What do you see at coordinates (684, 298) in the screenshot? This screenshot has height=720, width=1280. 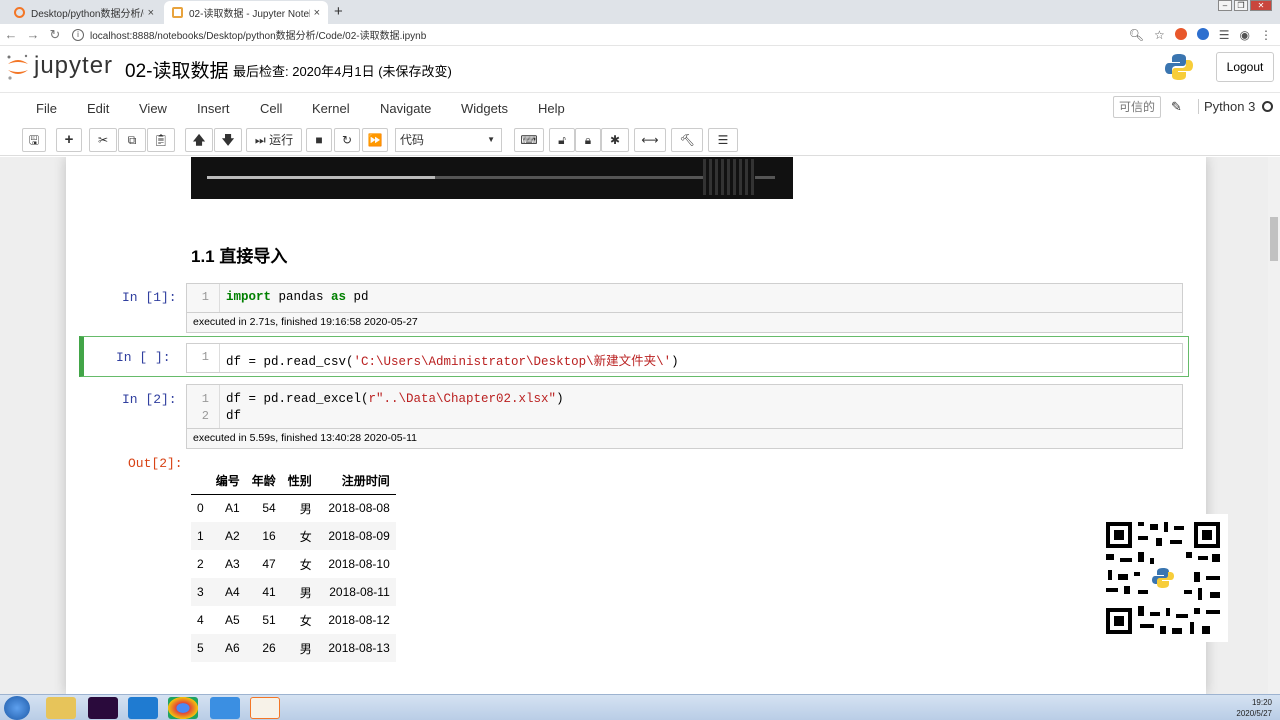 I see `code-cell-input: 1 import pandas as pd` at bounding box center [684, 298].